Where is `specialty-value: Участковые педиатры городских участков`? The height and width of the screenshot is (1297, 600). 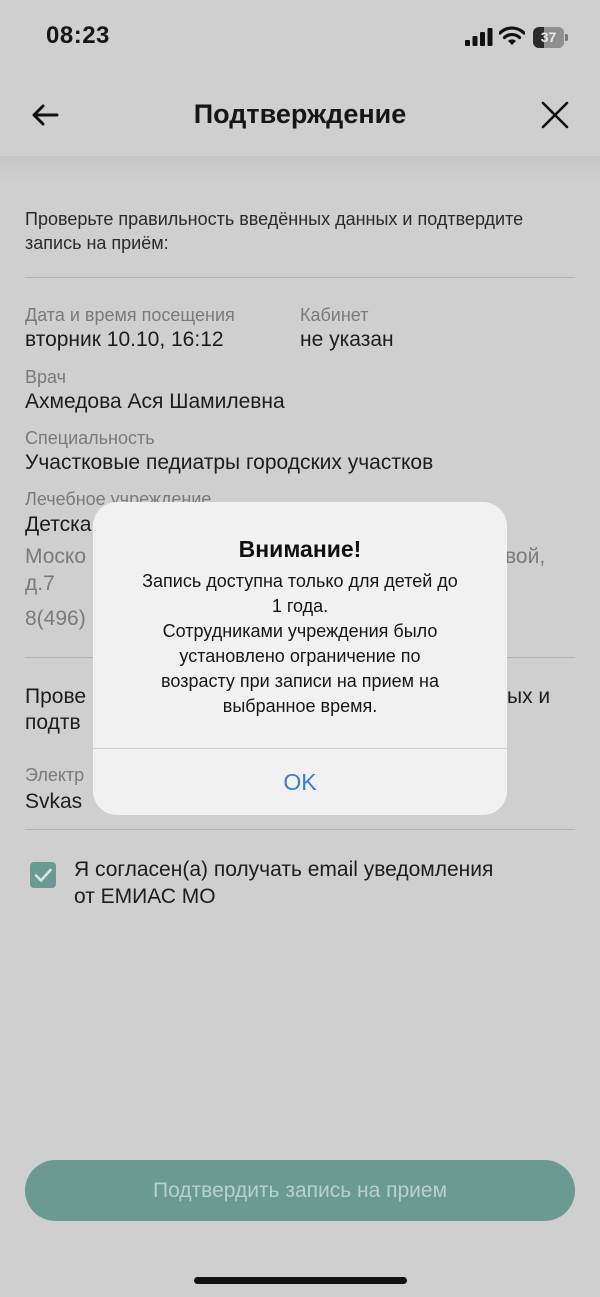
specialty-value: Участковые педиатры городских участков is located at coordinates (229, 462).